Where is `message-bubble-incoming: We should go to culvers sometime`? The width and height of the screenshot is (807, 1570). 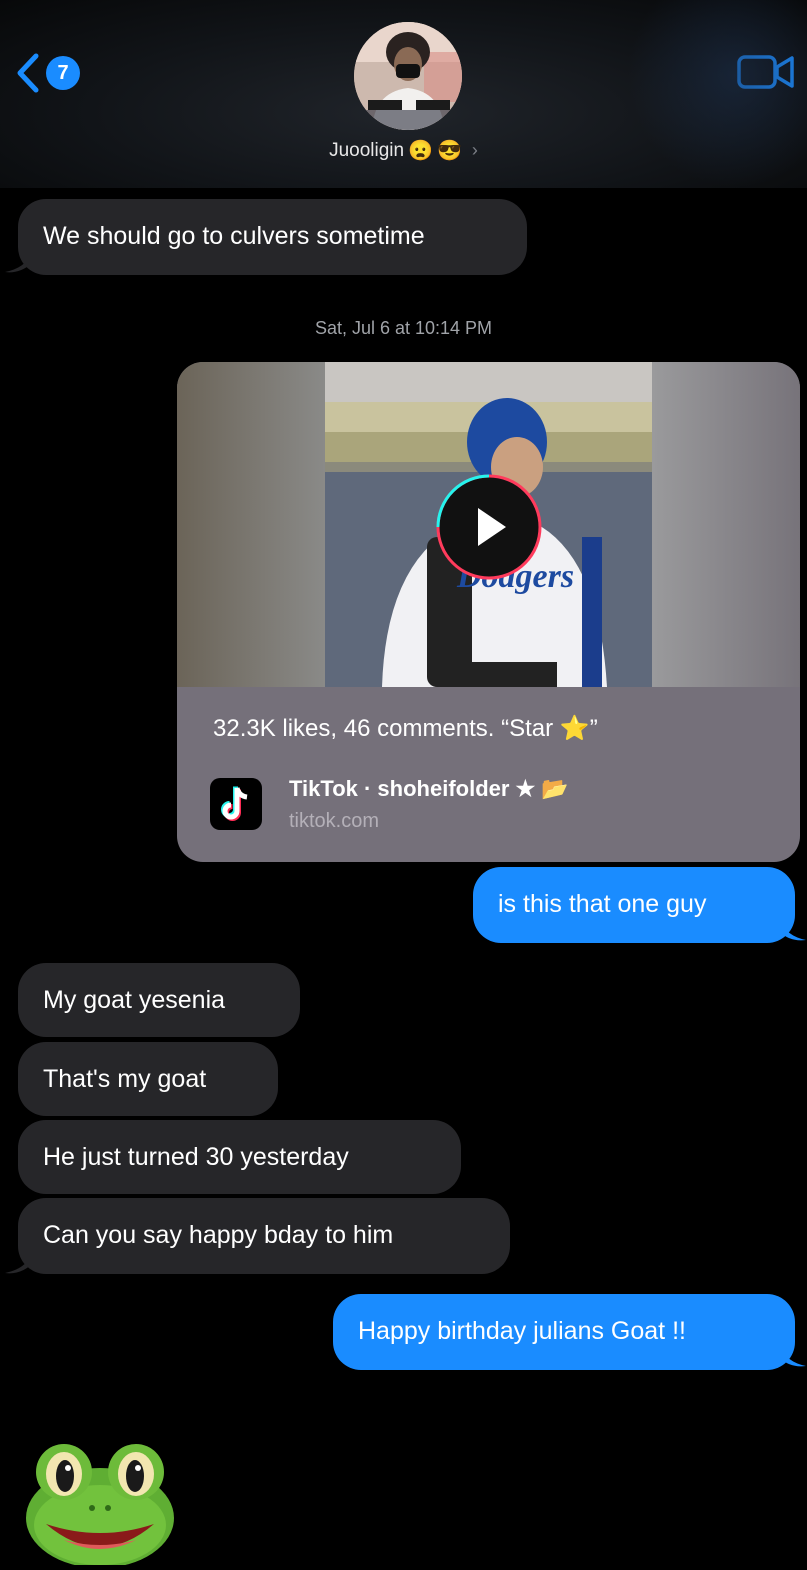 message-bubble-incoming: We should go to culvers sometime is located at coordinates (272, 237).